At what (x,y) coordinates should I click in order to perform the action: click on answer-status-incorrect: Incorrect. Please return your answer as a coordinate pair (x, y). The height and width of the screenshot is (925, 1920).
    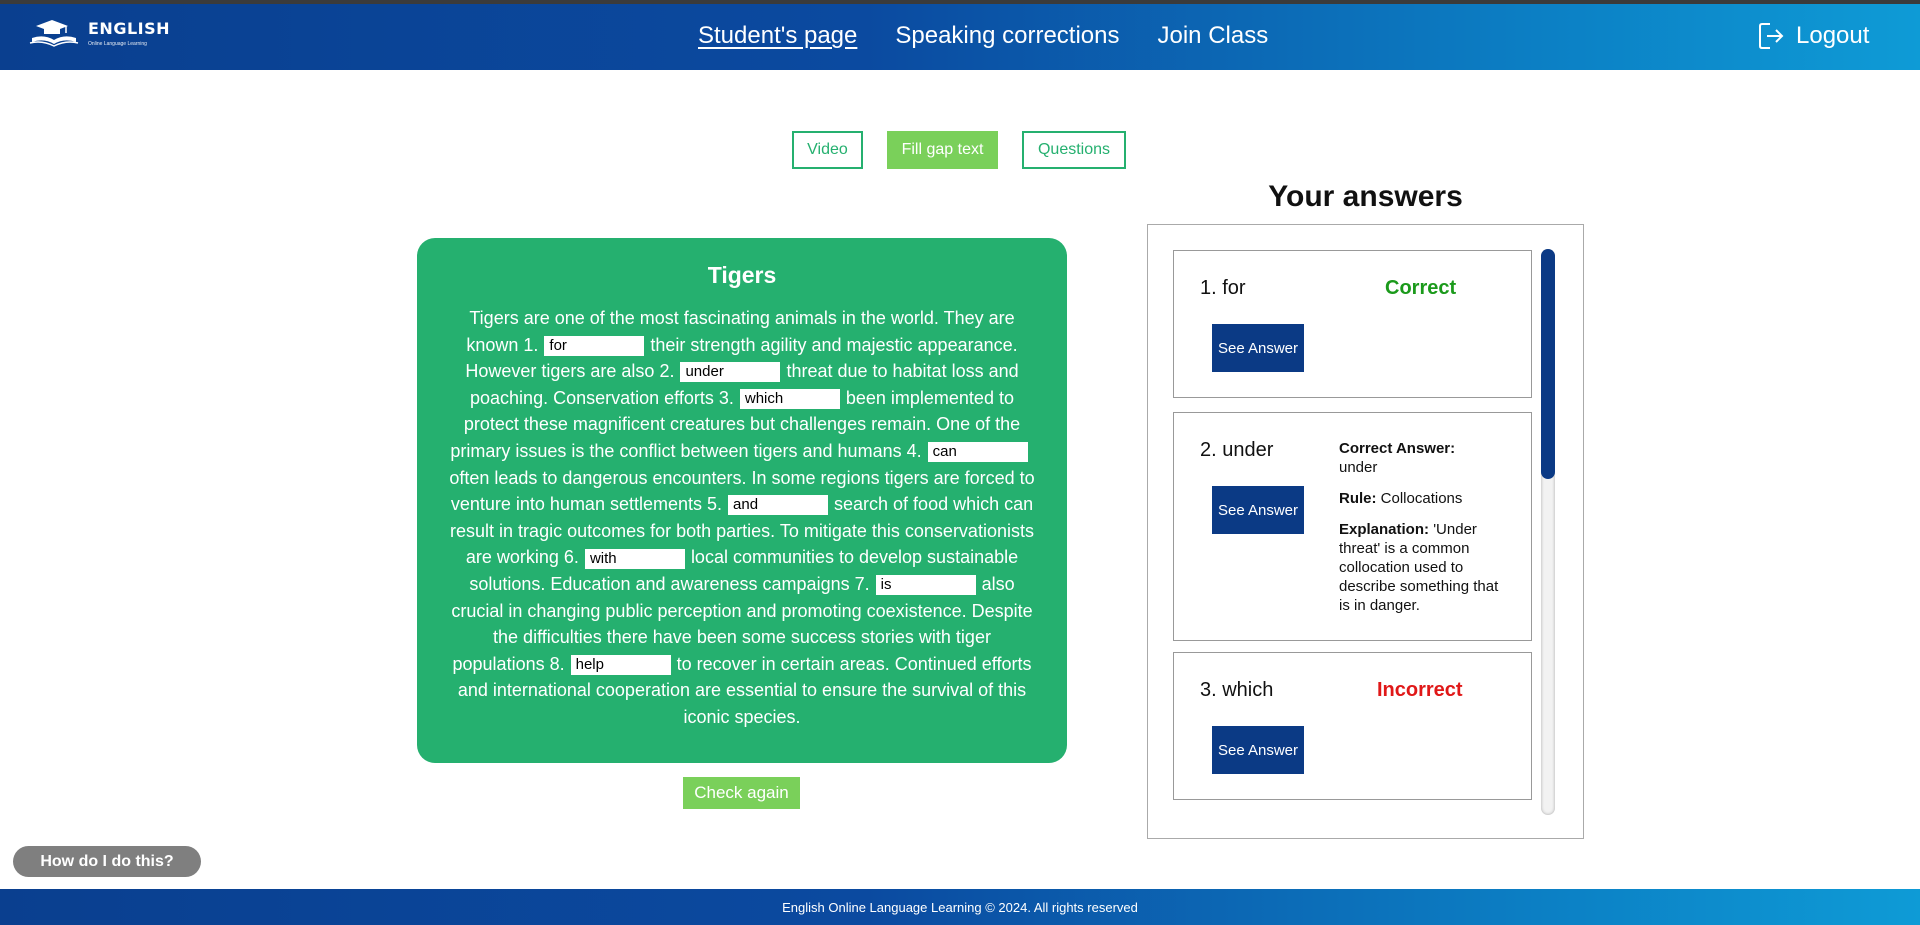
    Looking at the image, I should click on (1420, 690).